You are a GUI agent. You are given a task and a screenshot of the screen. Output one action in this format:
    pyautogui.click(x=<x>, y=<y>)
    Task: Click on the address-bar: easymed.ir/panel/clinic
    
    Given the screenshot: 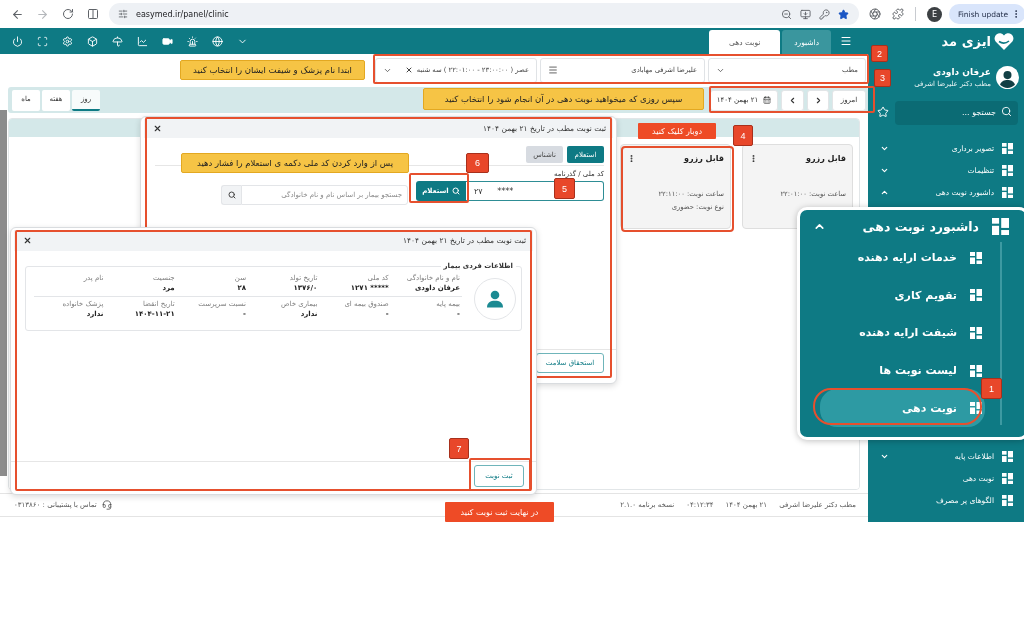 What is the action you would take?
    pyautogui.click(x=484, y=14)
    